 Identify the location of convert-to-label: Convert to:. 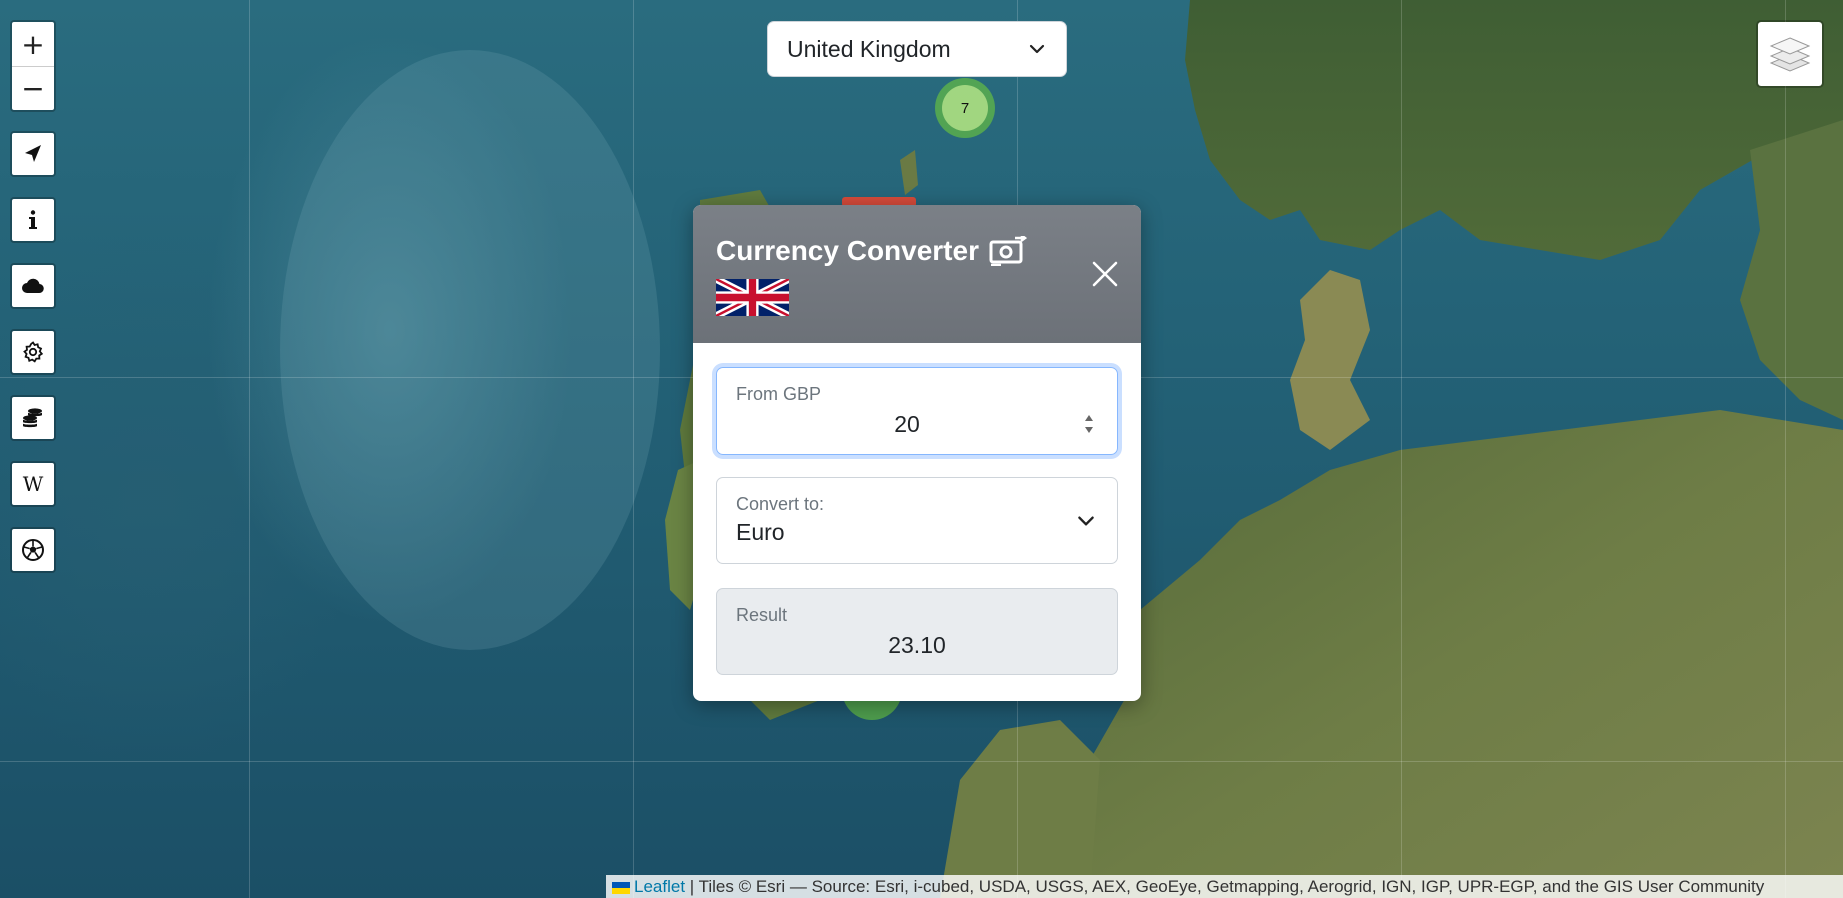
(780, 504).